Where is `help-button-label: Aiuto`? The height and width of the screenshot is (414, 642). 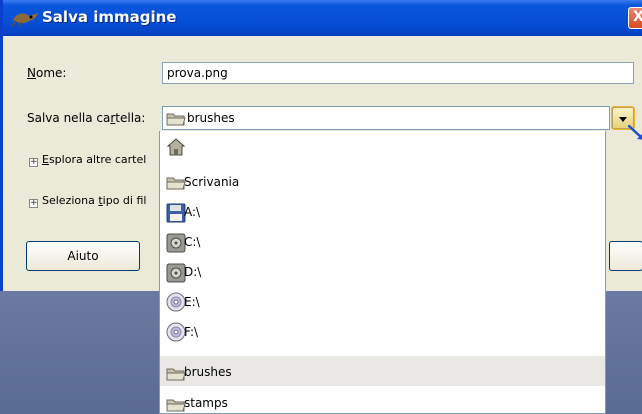
help-button-label: Aiuto is located at coordinates (83, 256).